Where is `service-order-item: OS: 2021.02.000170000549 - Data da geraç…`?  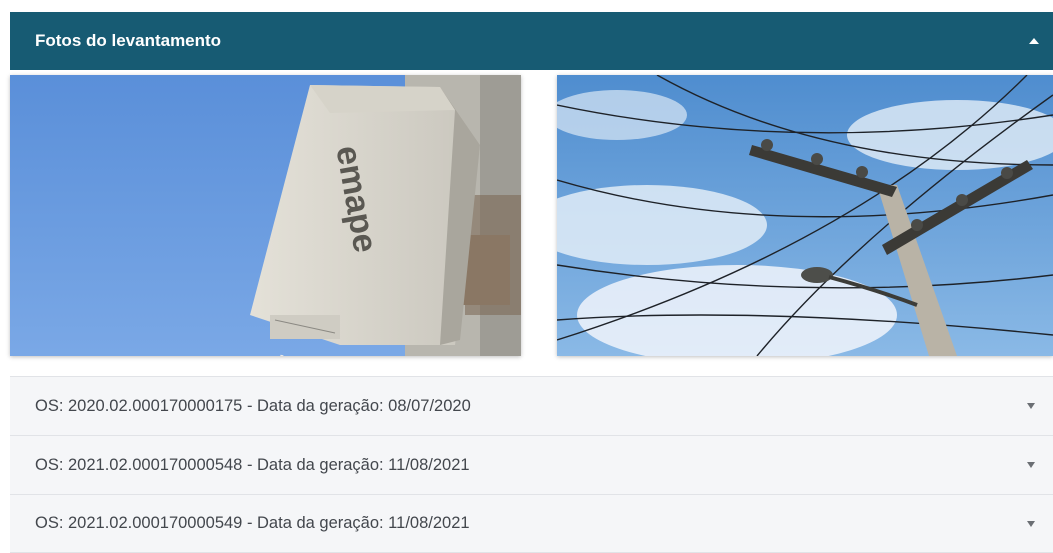
service-order-item: OS: 2021.02.000170000549 - Data da geraç… is located at coordinates (531, 523).